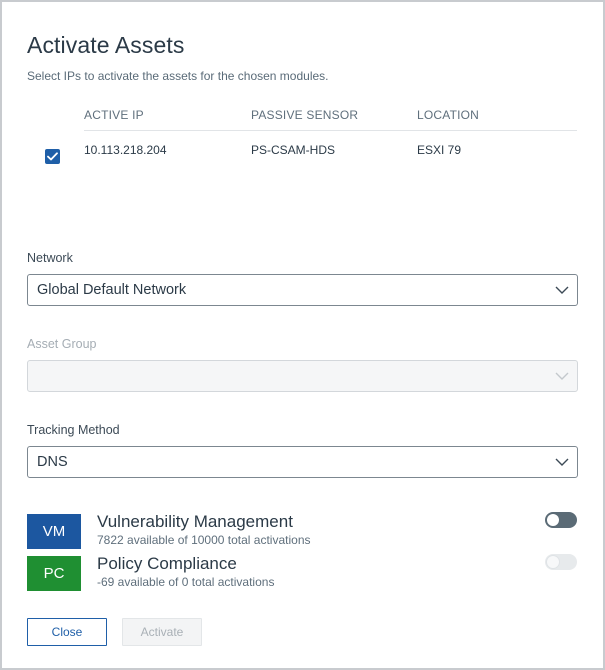 This screenshot has width=605, height=670. What do you see at coordinates (293, 150) in the screenshot?
I see `cell-passive-sensor: PS-CSAM-HDS` at bounding box center [293, 150].